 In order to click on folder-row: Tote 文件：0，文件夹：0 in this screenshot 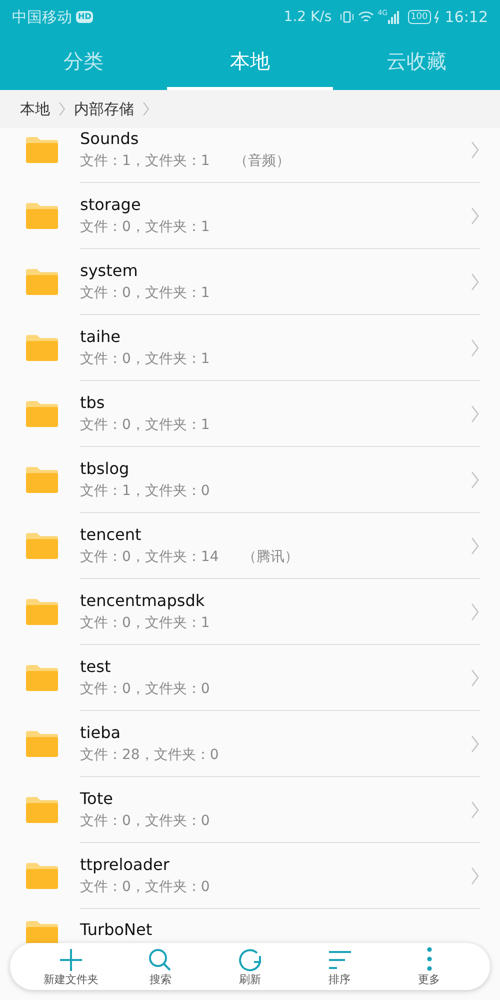, I will do `click(250, 810)`.